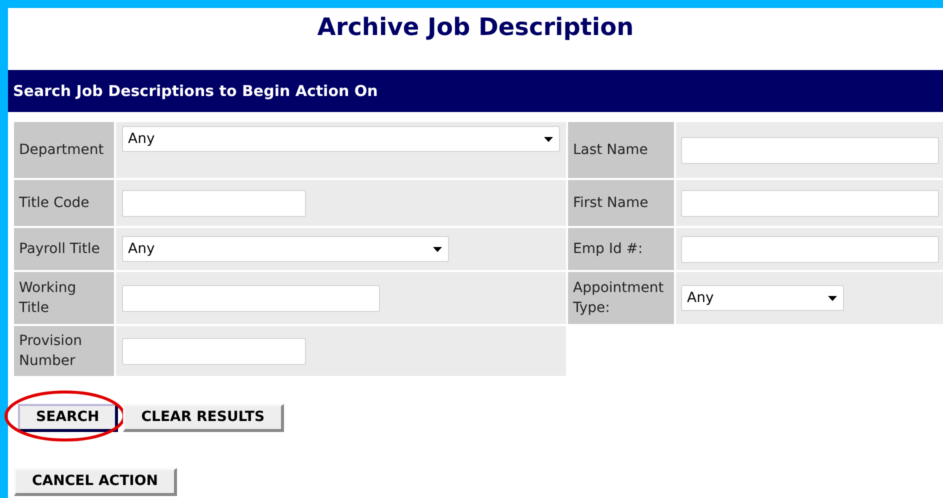 The height and width of the screenshot is (498, 943). I want to click on action-button: SEARCH, so click(68, 418).